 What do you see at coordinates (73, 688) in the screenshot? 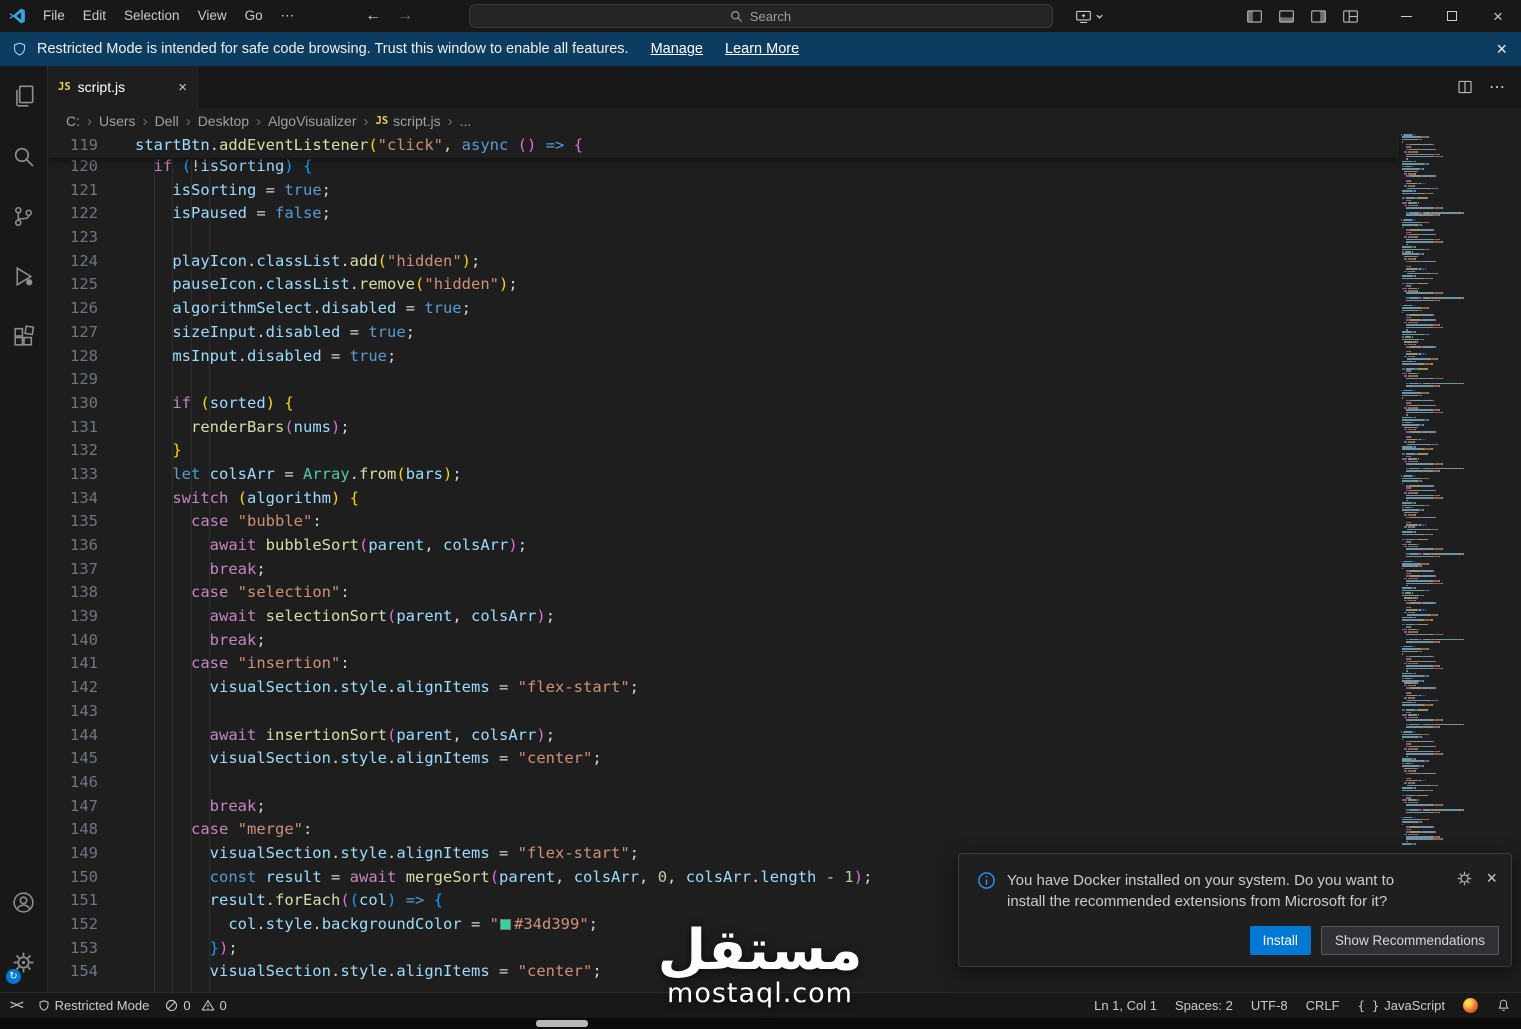
I see `line-number: 142` at bounding box center [73, 688].